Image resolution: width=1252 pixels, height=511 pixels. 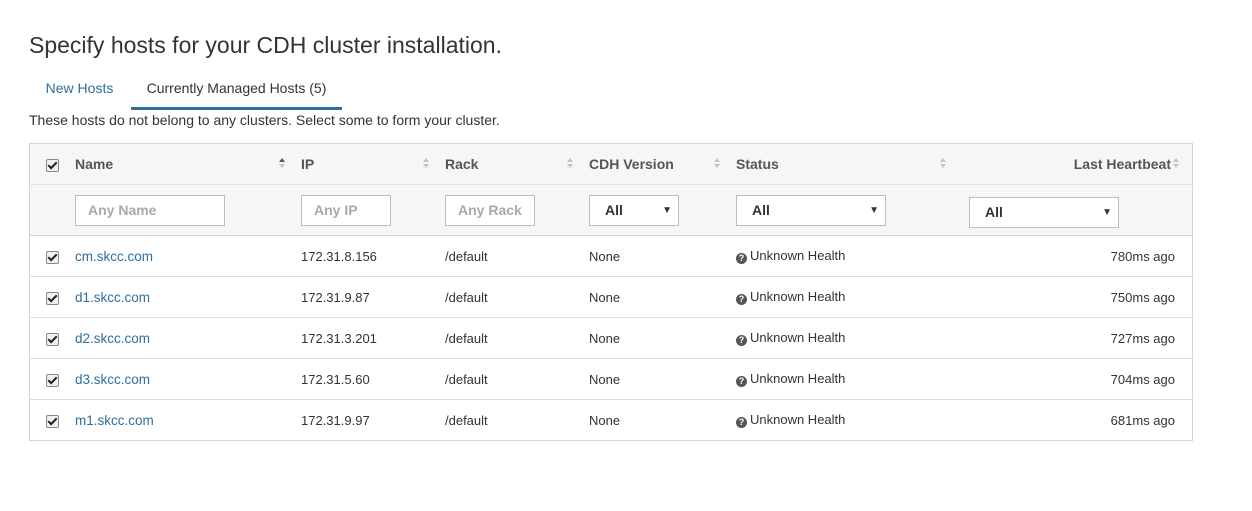 I want to click on filter-cell-status: All ▼, so click(x=849, y=210).